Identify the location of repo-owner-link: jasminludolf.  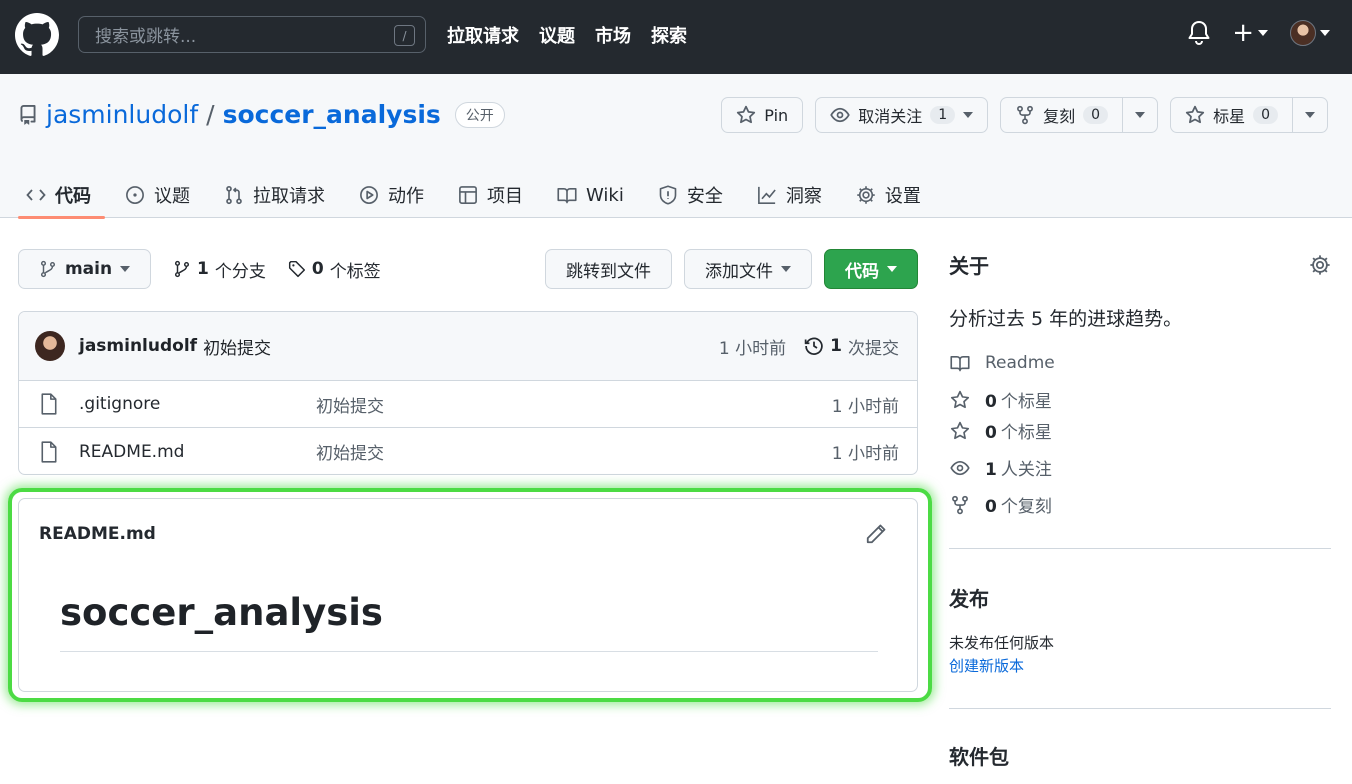
(122, 114).